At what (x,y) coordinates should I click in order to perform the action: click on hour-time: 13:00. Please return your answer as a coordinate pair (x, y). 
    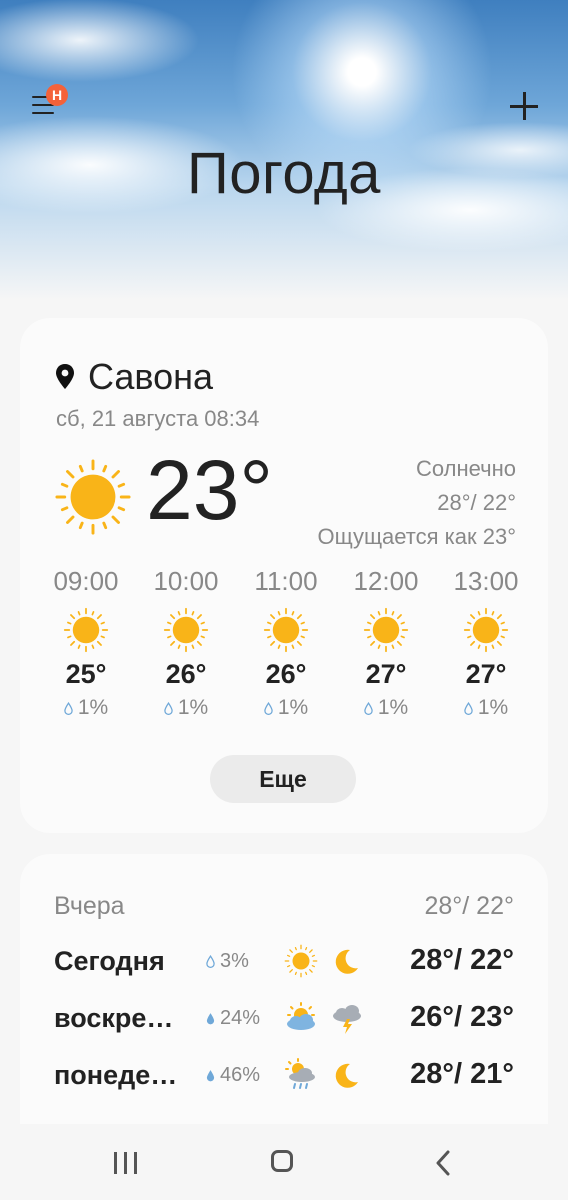
    Looking at the image, I should click on (486, 581).